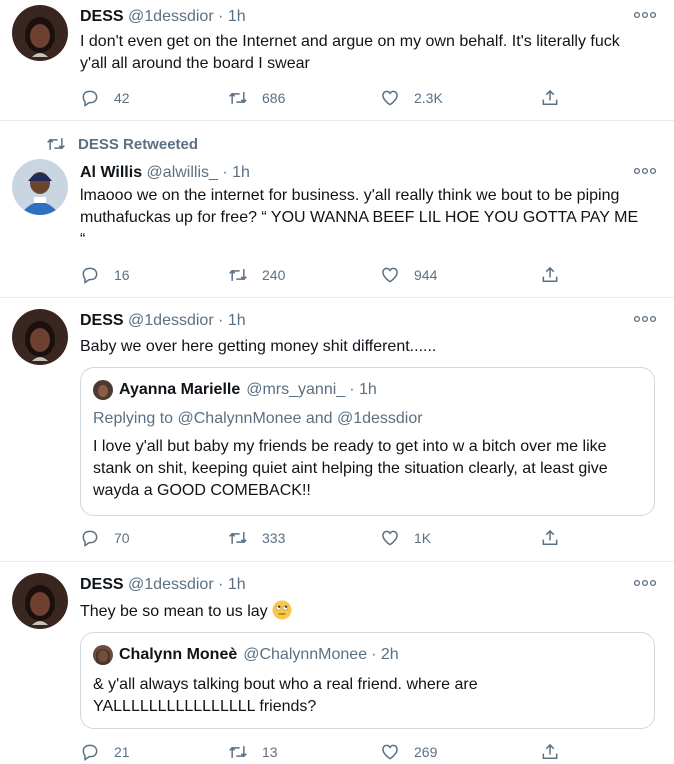 The width and height of the screenshot is (674, 764). Describe the element at coordinates (408, 275) in the screenshot. I see `like-button: 944` at that location.